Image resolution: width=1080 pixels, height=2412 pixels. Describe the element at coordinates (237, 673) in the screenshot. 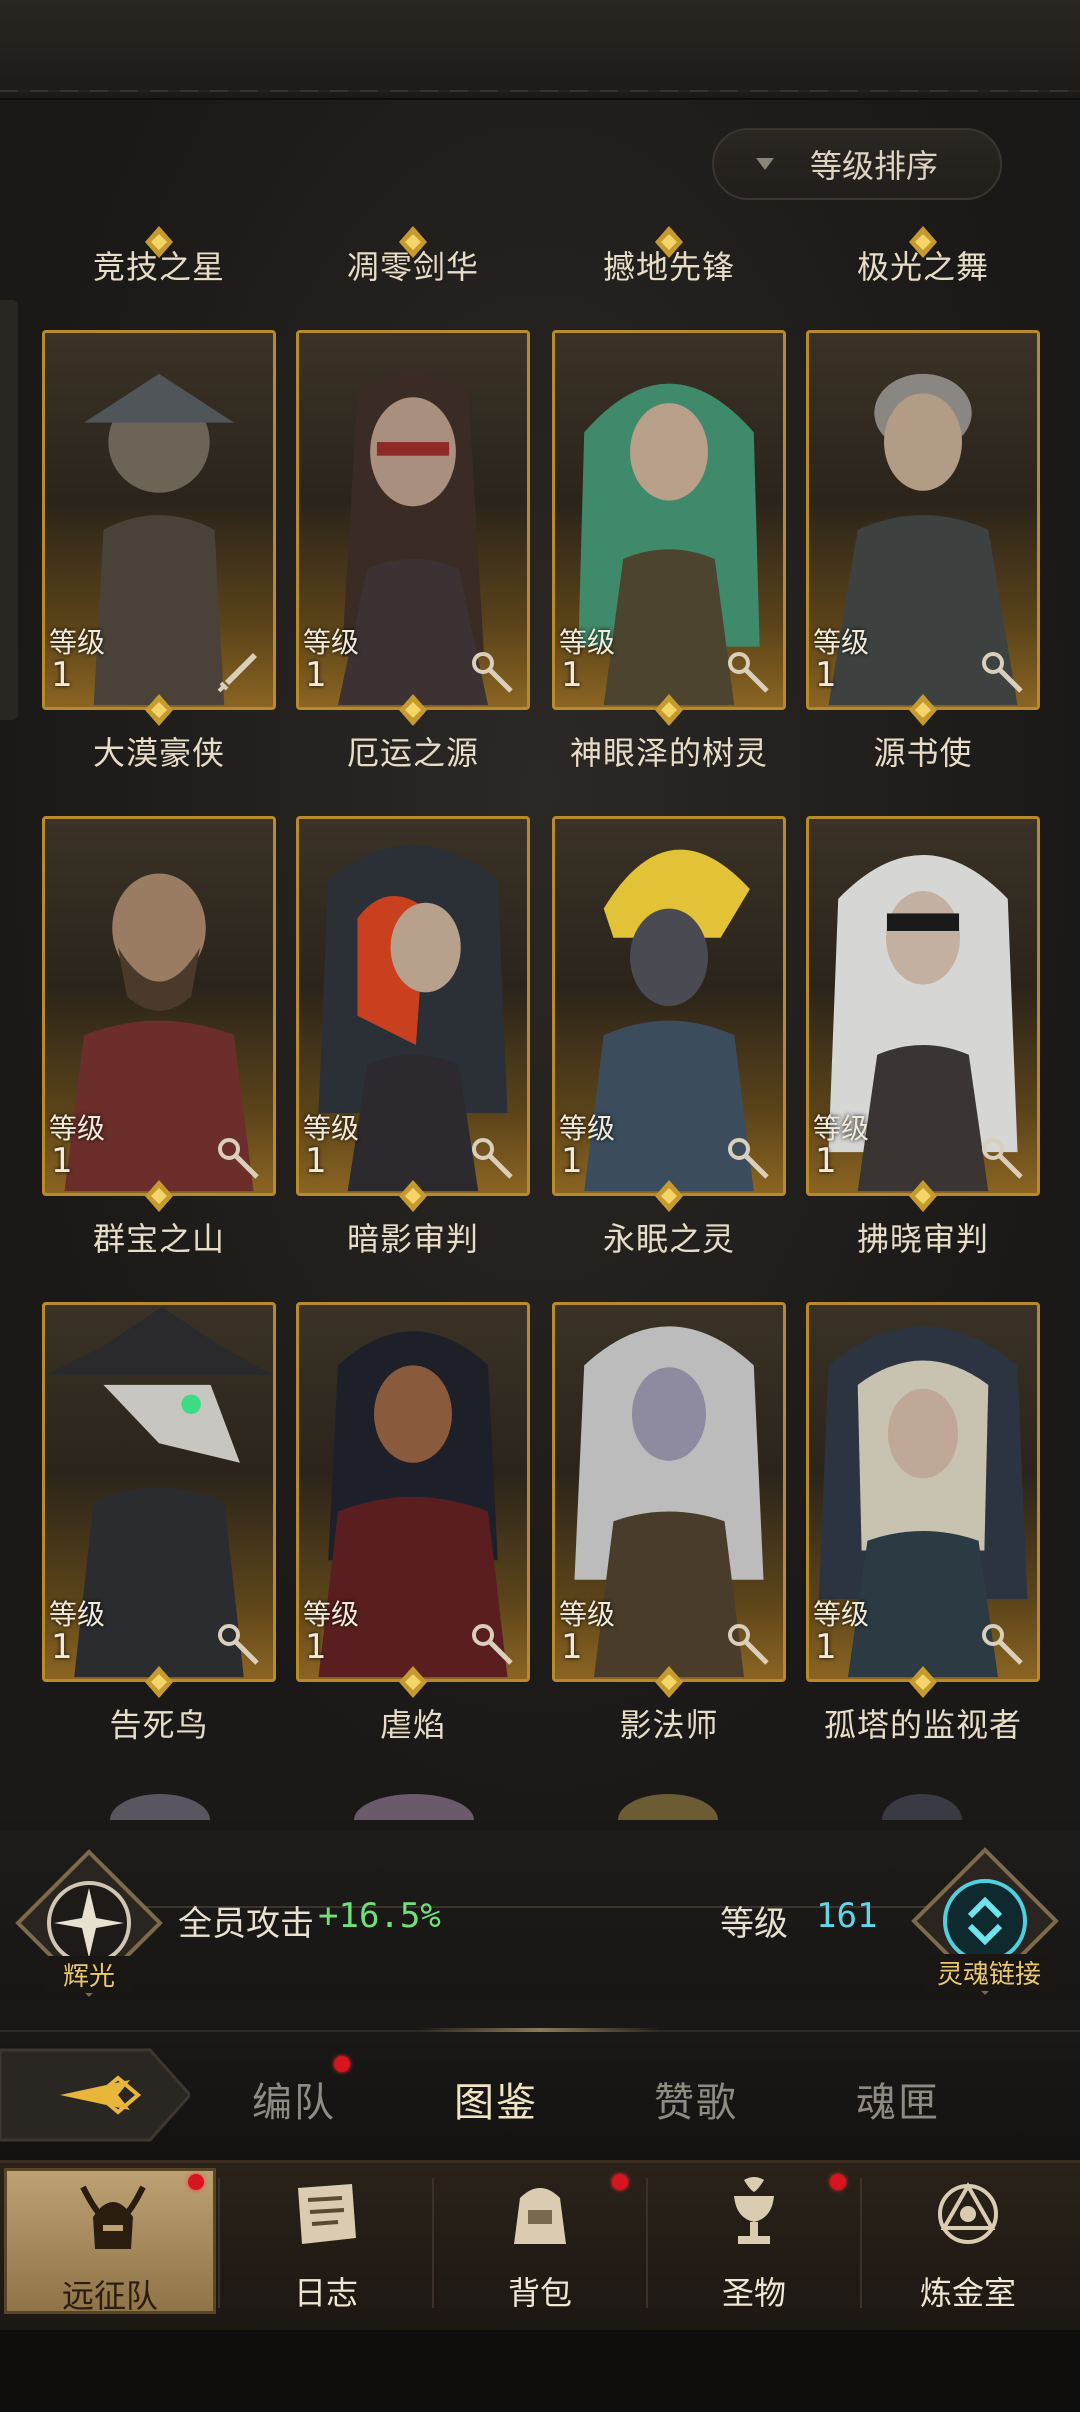

I see `sword-icon` at that location.